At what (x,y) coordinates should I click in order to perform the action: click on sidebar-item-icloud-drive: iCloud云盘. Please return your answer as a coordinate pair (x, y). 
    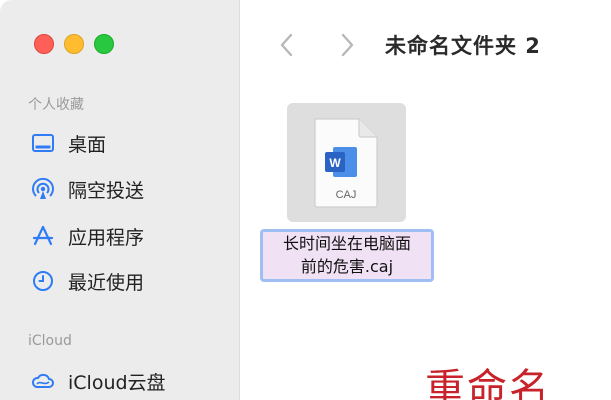
    Looking at the image, I should click on (98, 381).